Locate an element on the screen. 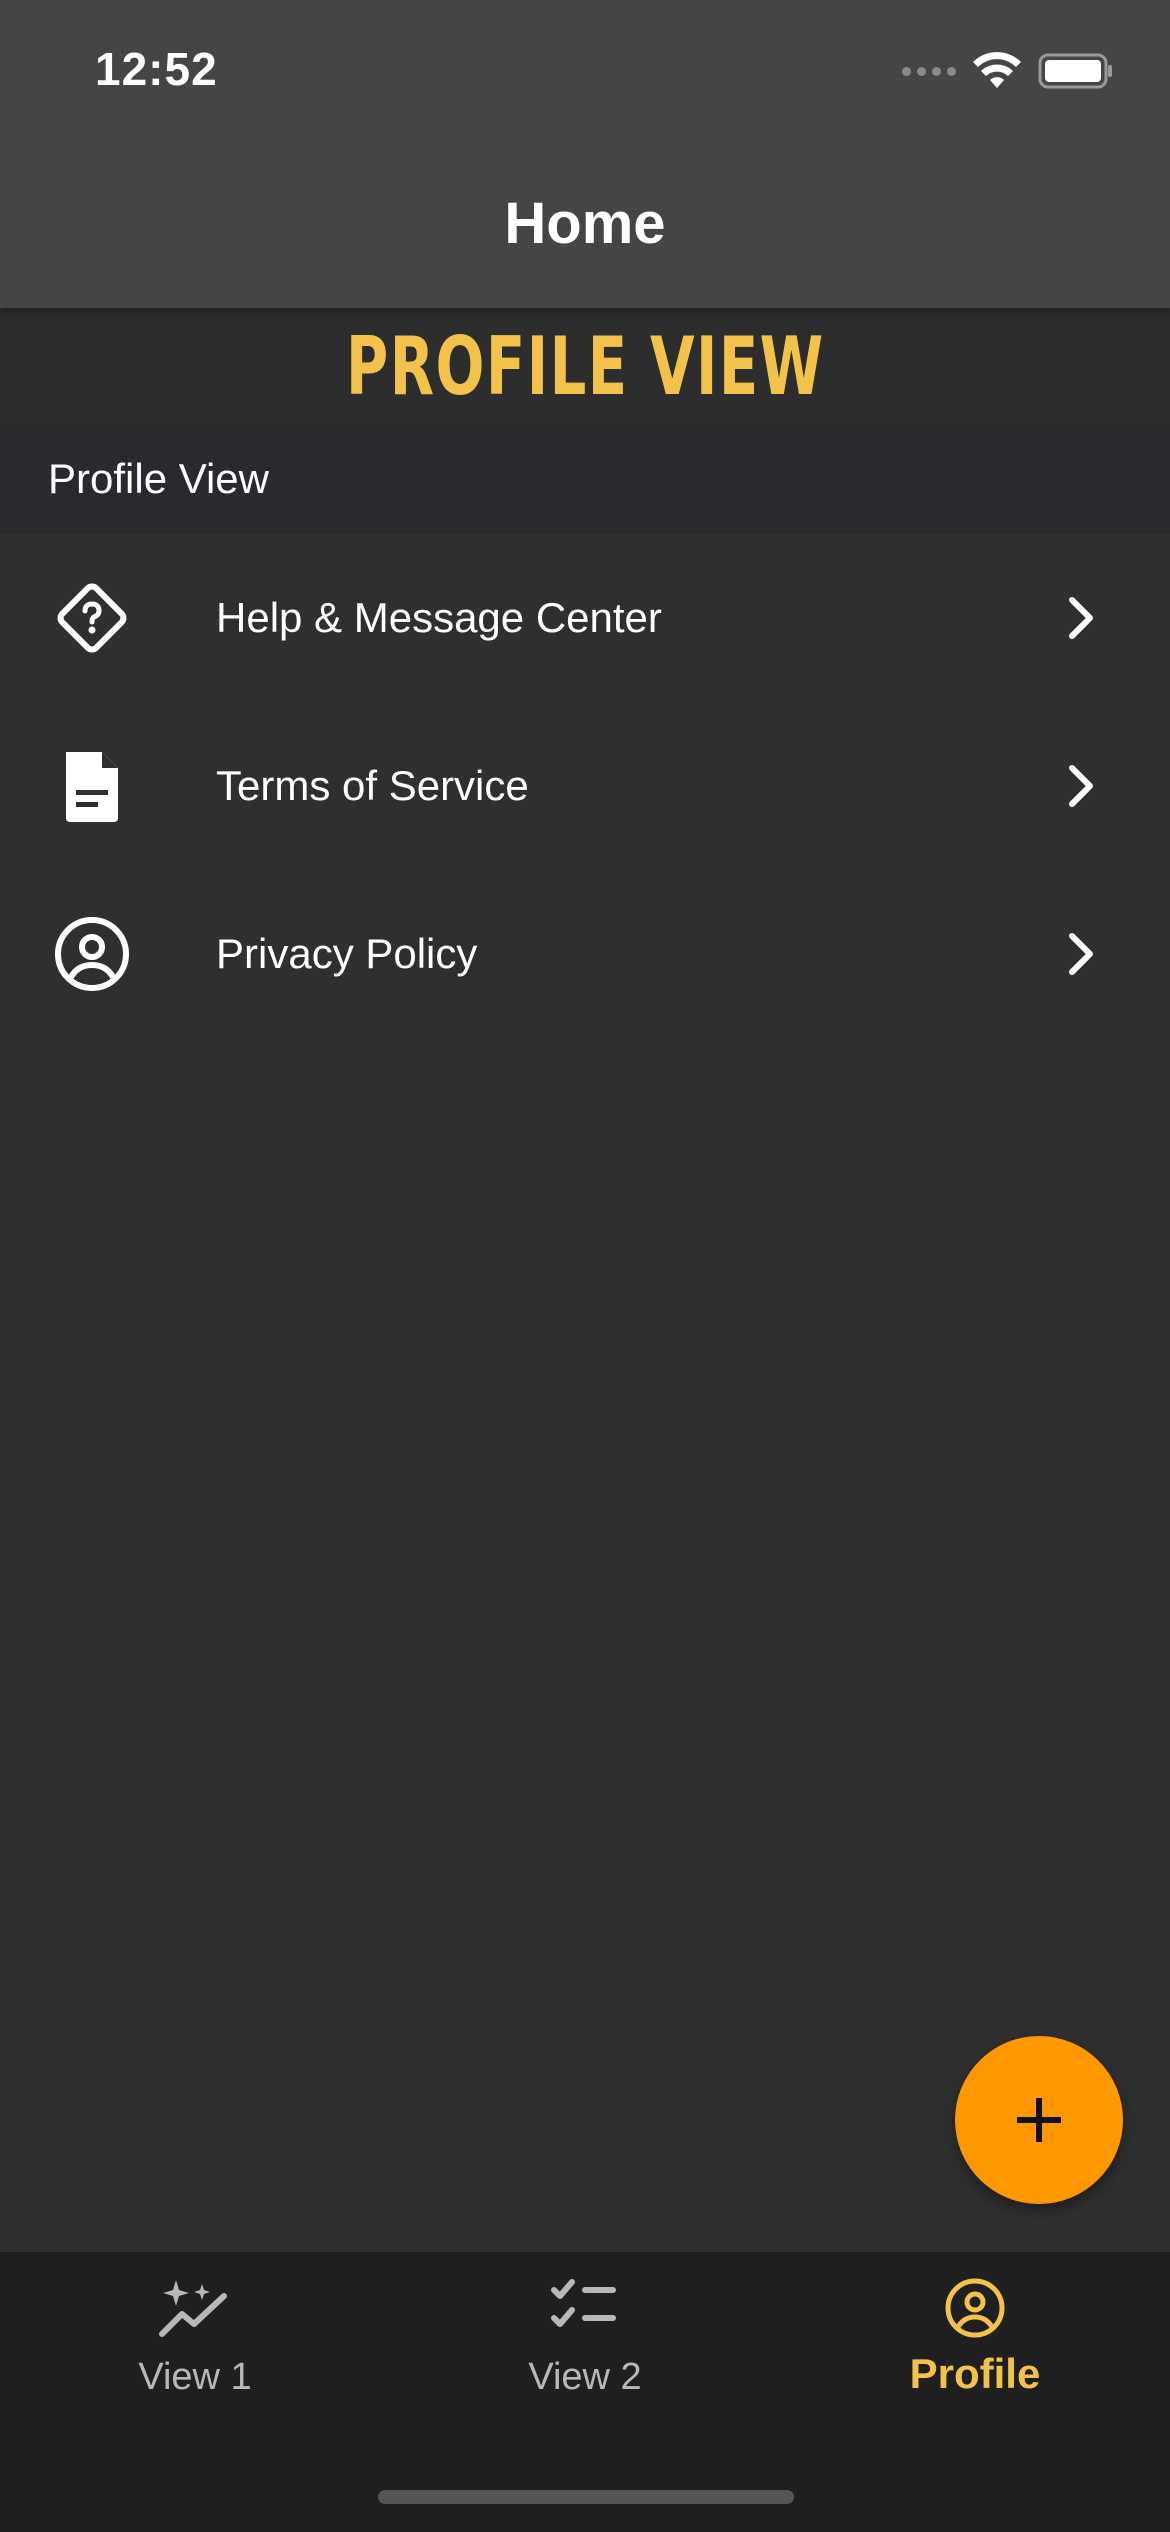  menu-item-label: Help & Message Center is located at coordinates (439, 617).